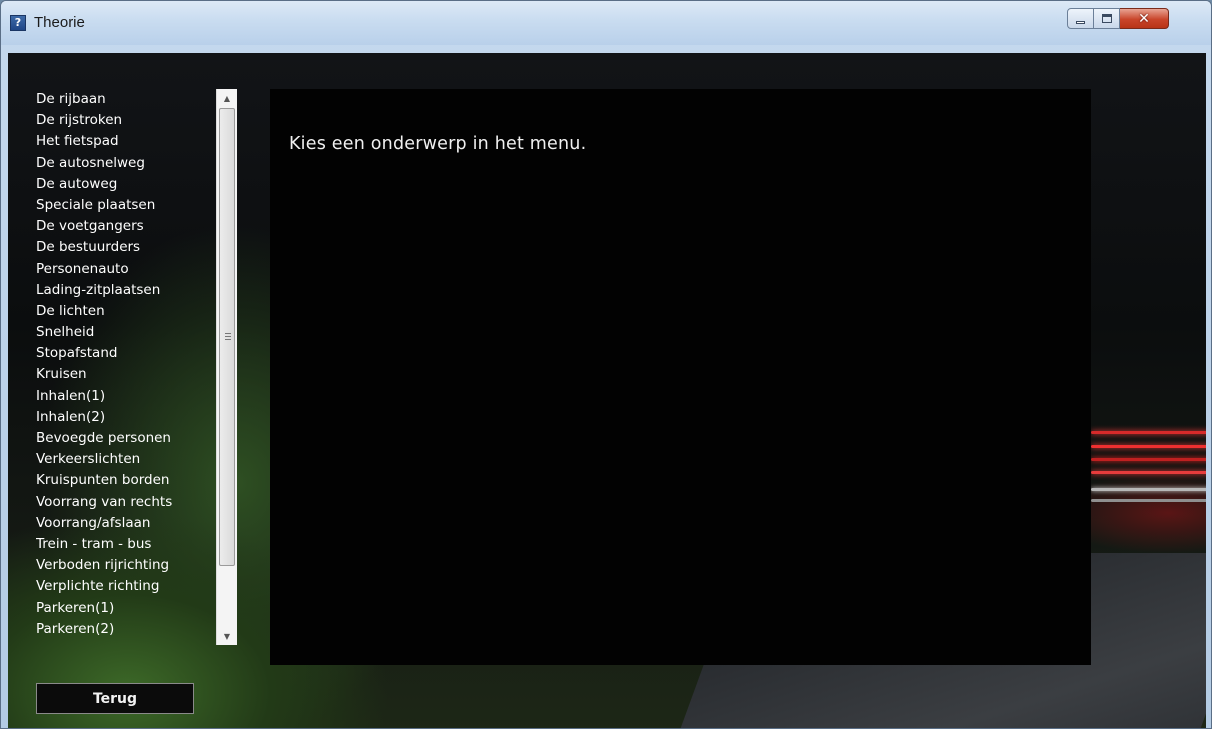 This screenshot has width=1212, height=729. What do you see at coordinates (126, 480) in the screenshot?
I see `menu-item: Kruispunten borden` at bounding box center [126, 480].